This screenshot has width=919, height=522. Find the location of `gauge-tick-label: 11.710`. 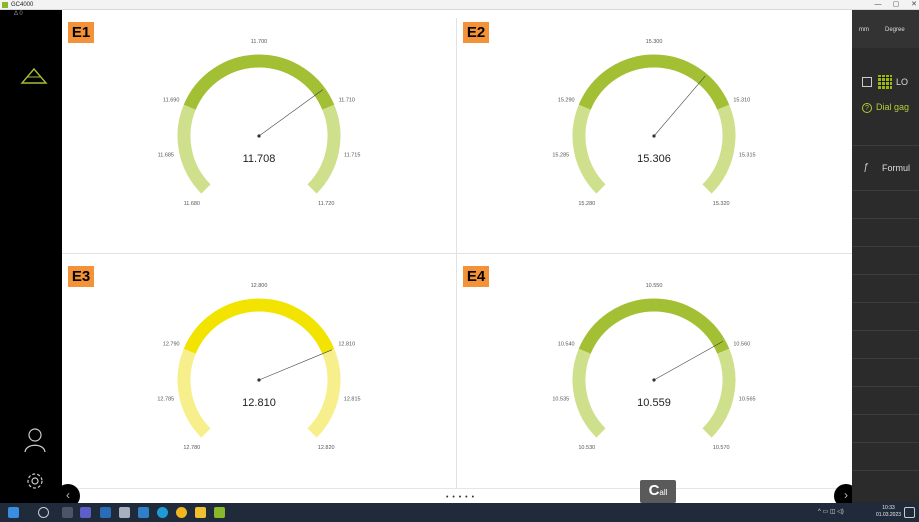

gauge-tick-label: 11.710 is located at coordinates (347, 101).